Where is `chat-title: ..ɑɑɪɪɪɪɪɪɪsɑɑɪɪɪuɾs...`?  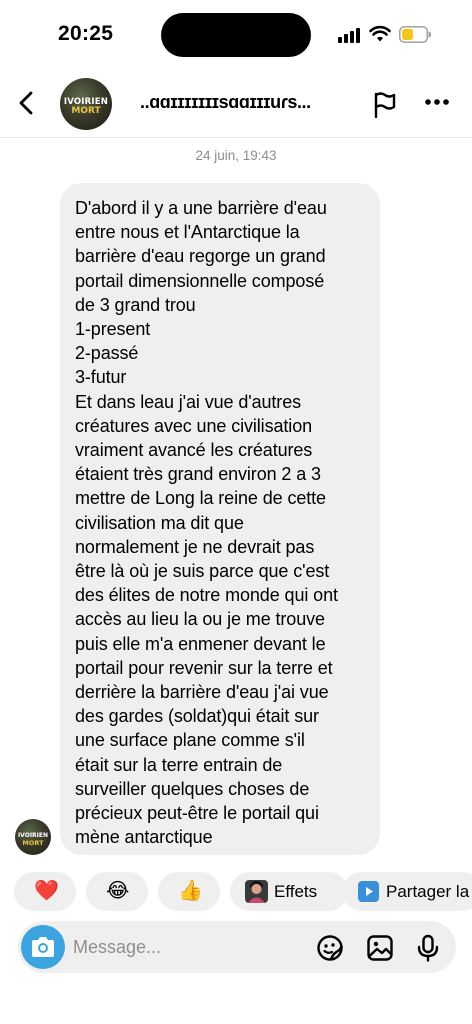
chat-title: ..ɑɑɪɪɪɪɪɪɪsɑɑɪɪɪuɾs... is located at coordinates (240, 102).